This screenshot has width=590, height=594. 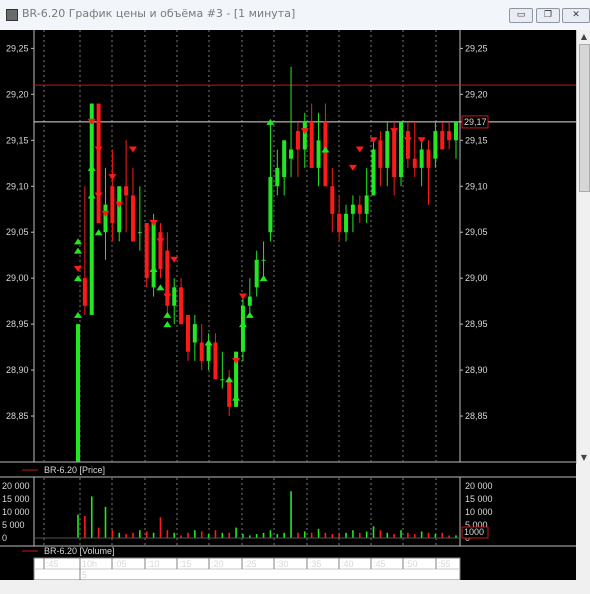 I want to click on volume-legend: BR-6.20 [Volume], so click(x=79, y=551).